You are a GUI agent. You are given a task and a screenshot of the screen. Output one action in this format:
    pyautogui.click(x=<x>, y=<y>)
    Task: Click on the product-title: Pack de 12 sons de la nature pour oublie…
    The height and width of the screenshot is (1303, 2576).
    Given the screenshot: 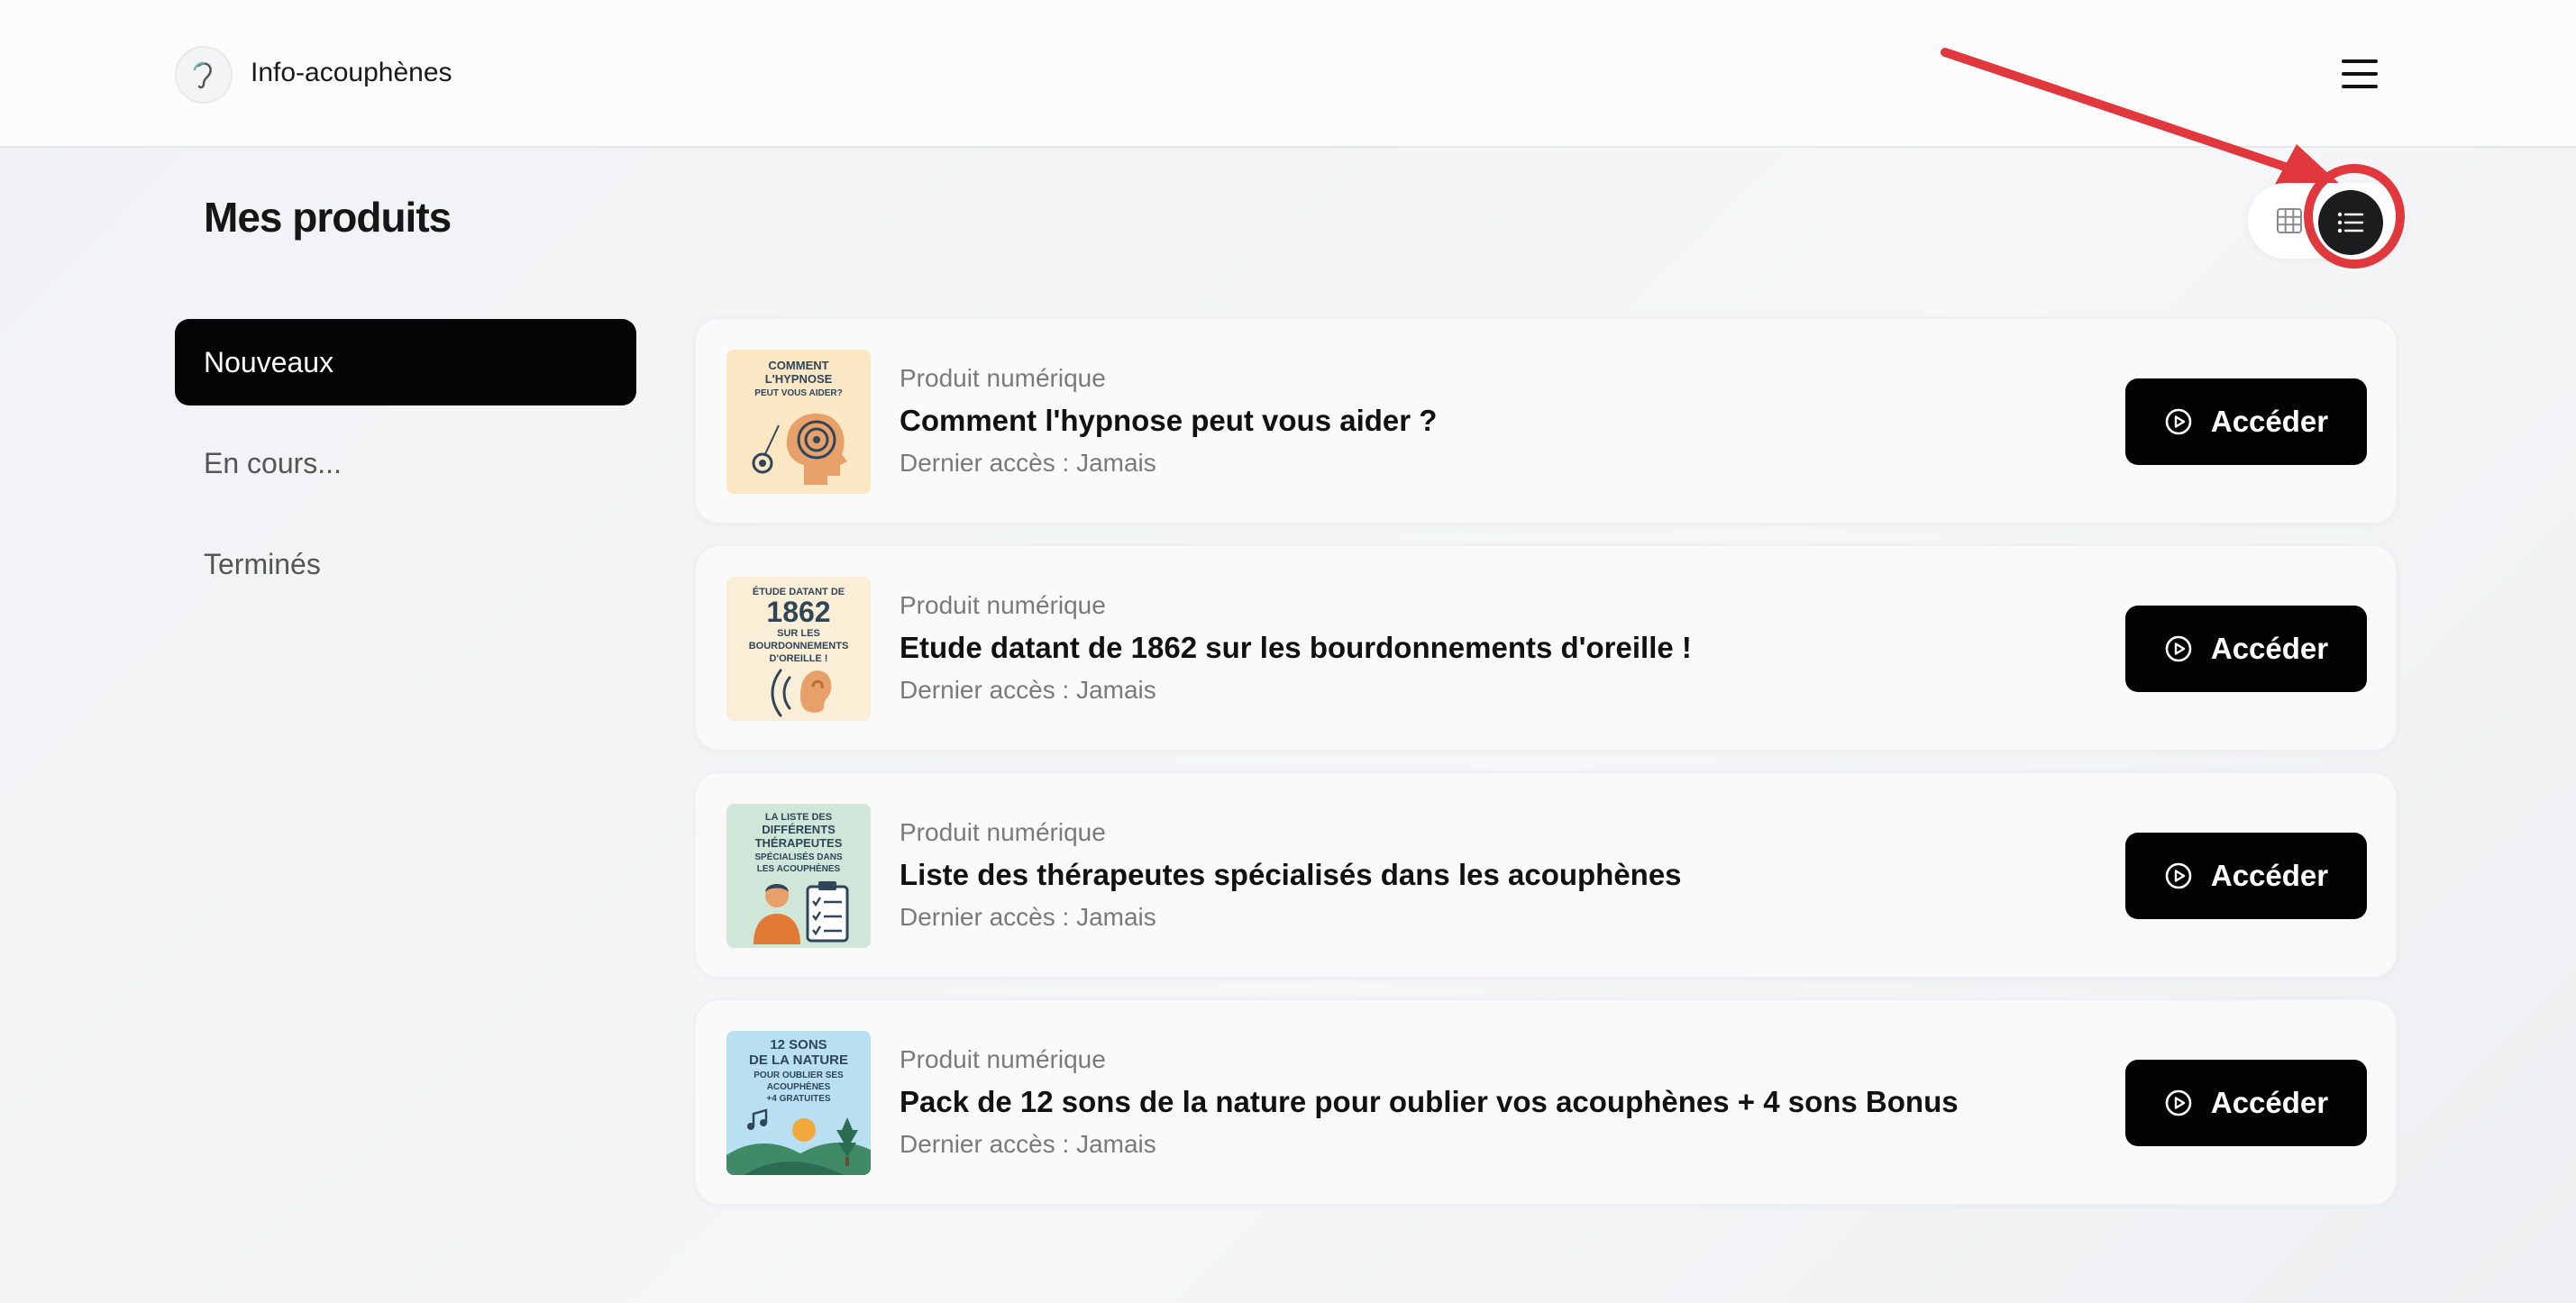 What is the action you would take?
    pyautogui.click(x=1429, y=1102)
    